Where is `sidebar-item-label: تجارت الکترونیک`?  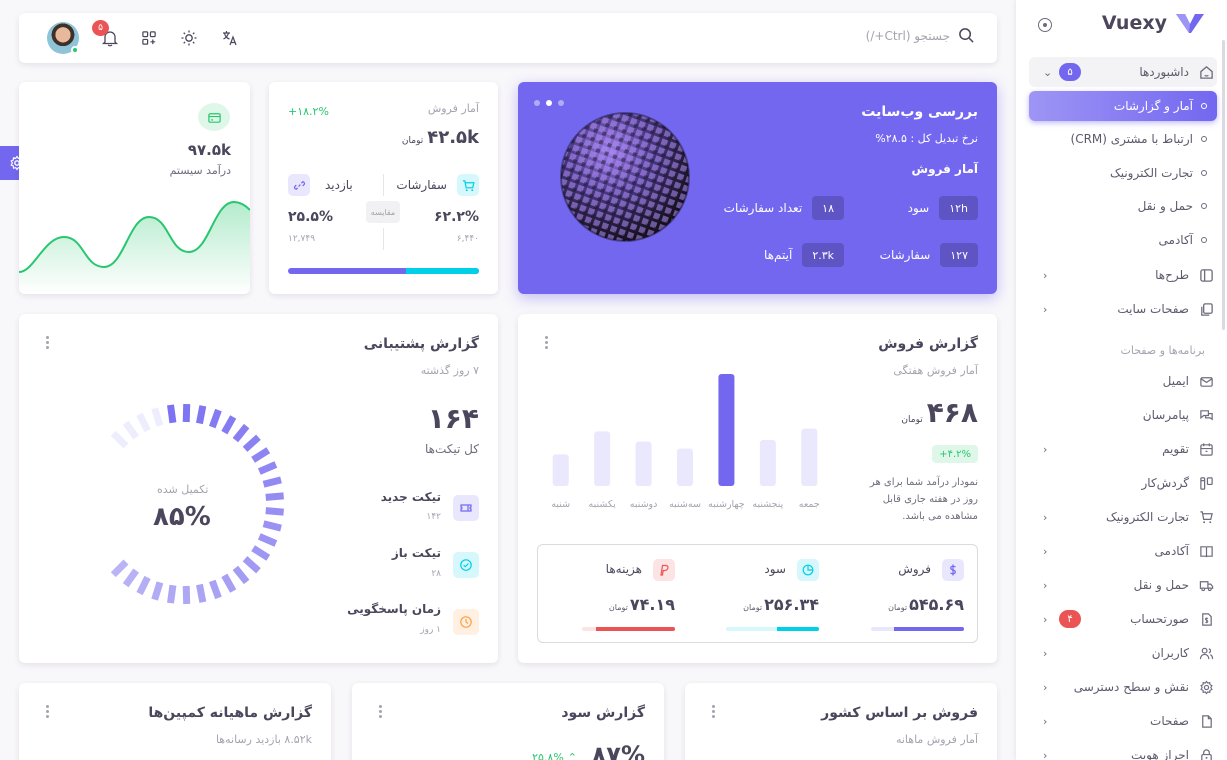
sidebar-item-label: تجارت الکترونیک is located at coordinates (1151, 173).